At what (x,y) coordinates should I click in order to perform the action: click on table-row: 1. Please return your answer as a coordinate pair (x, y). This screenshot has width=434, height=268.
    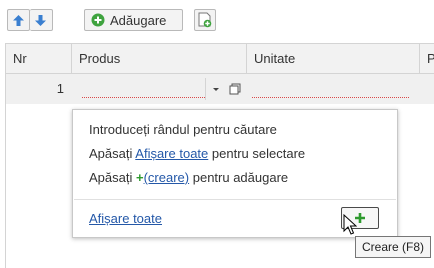
    Looking at the image, I should click on (220, 89).